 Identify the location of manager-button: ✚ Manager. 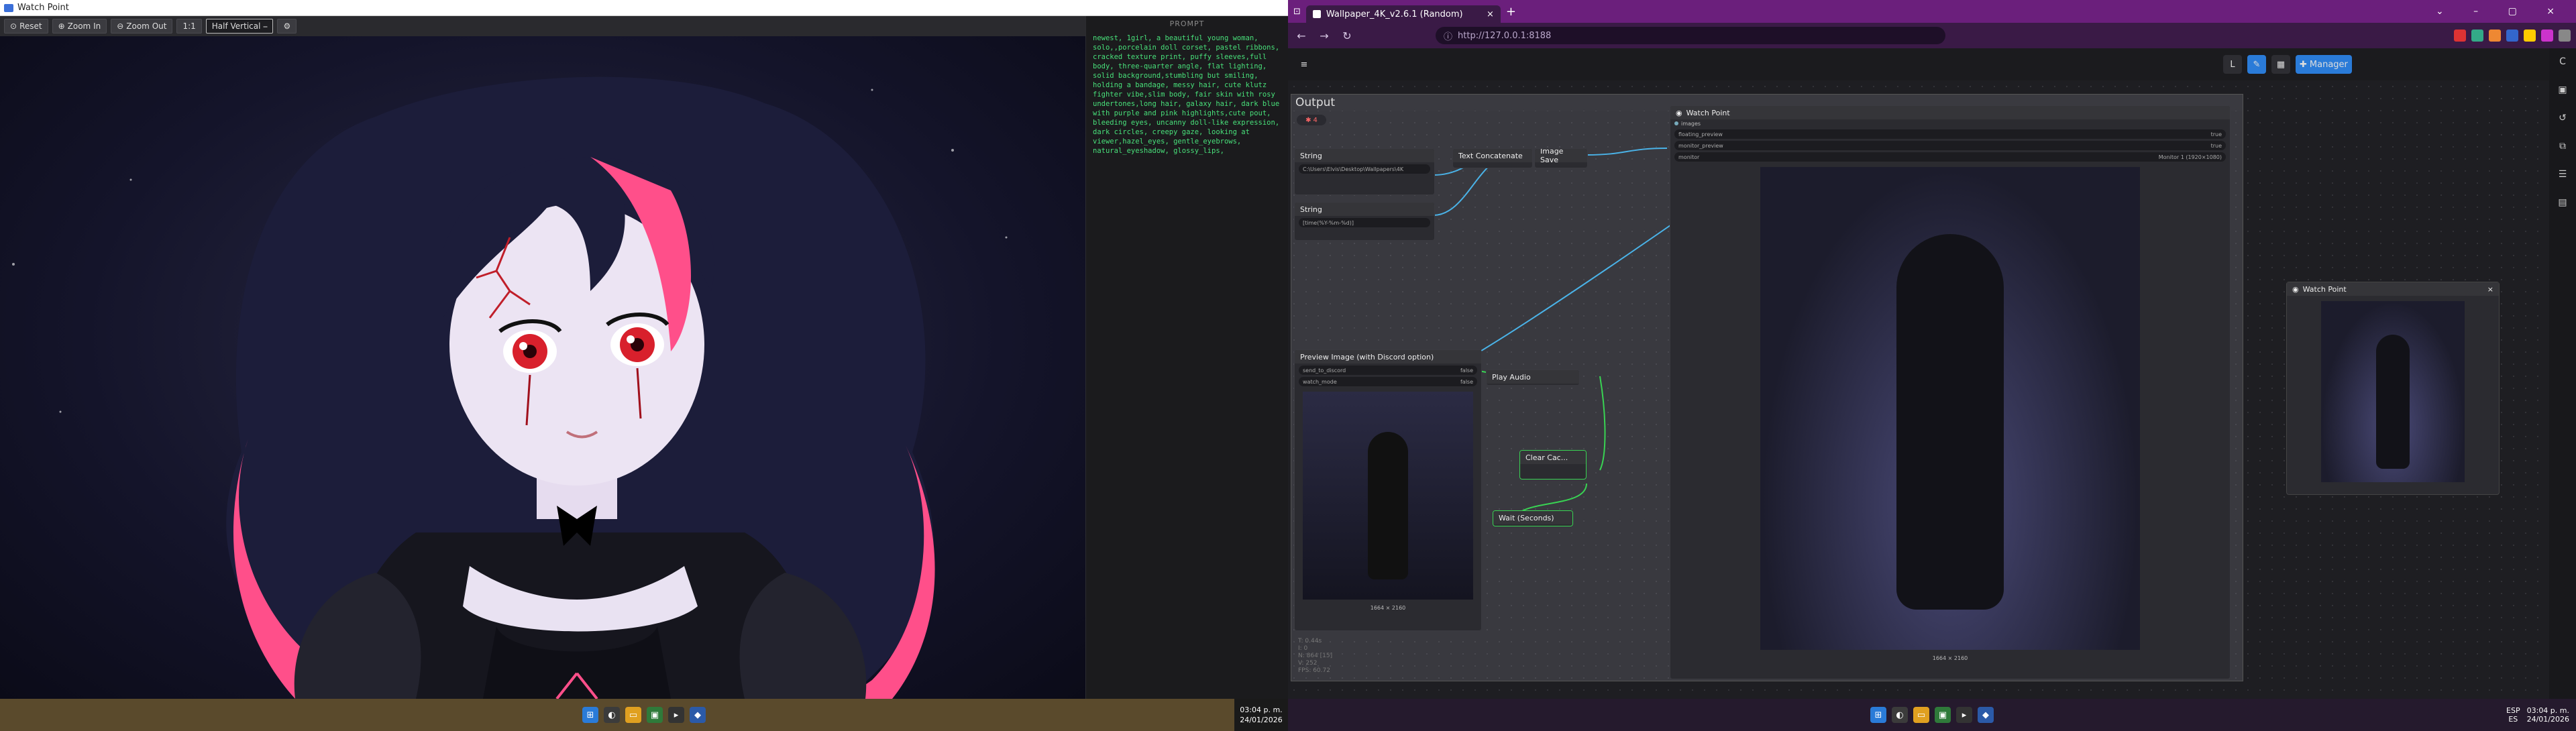
(2324, 64).